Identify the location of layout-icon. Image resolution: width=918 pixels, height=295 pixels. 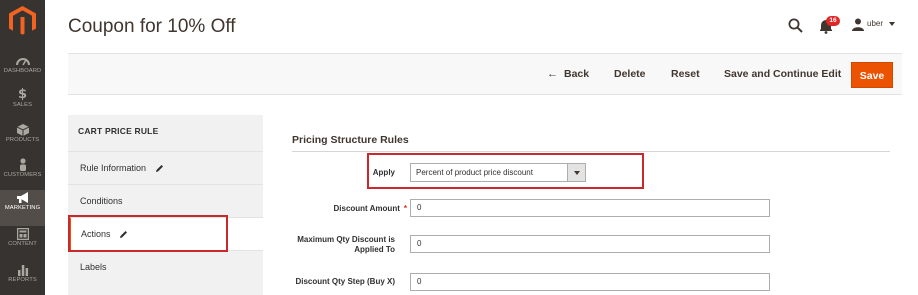
(22, 234).